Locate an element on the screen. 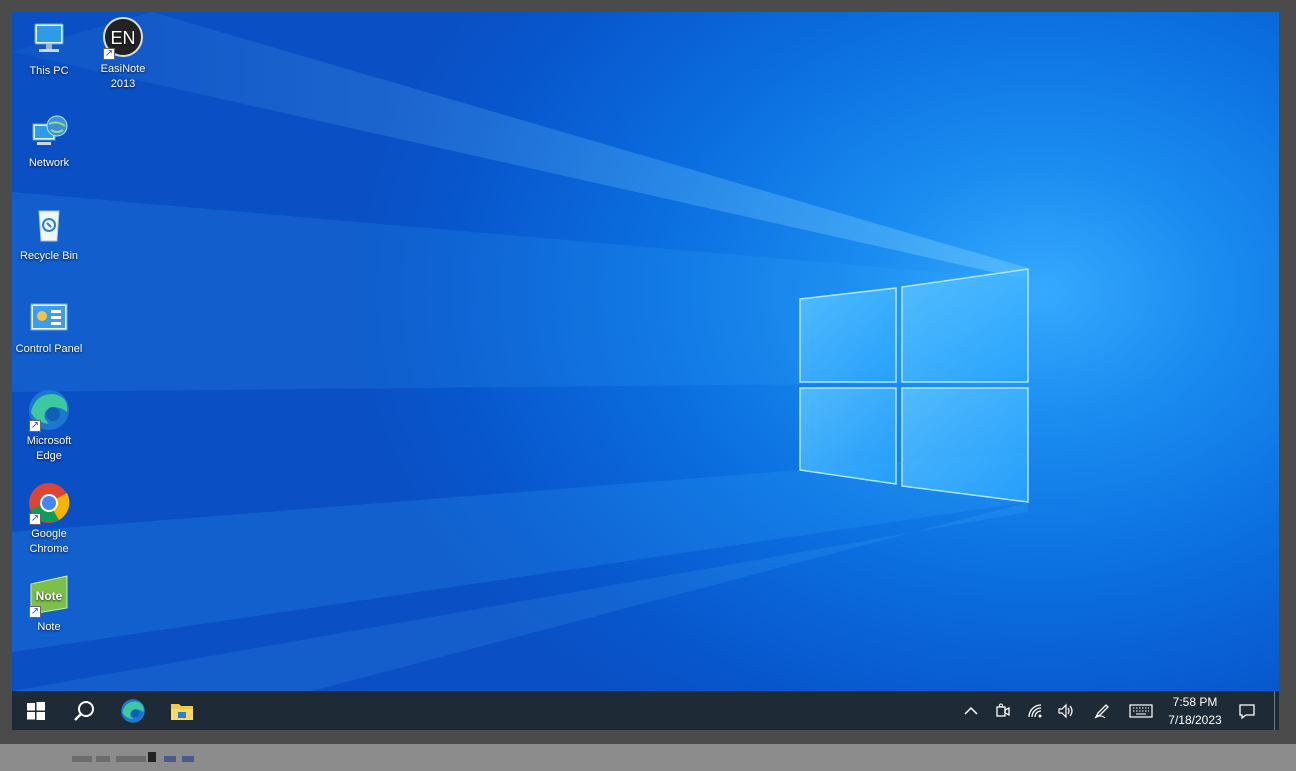 Image resolution: width=1296 pixels, height=771 pixels. desktop-icon-label: Microsoft Edge is located at coordinates (49, 448).